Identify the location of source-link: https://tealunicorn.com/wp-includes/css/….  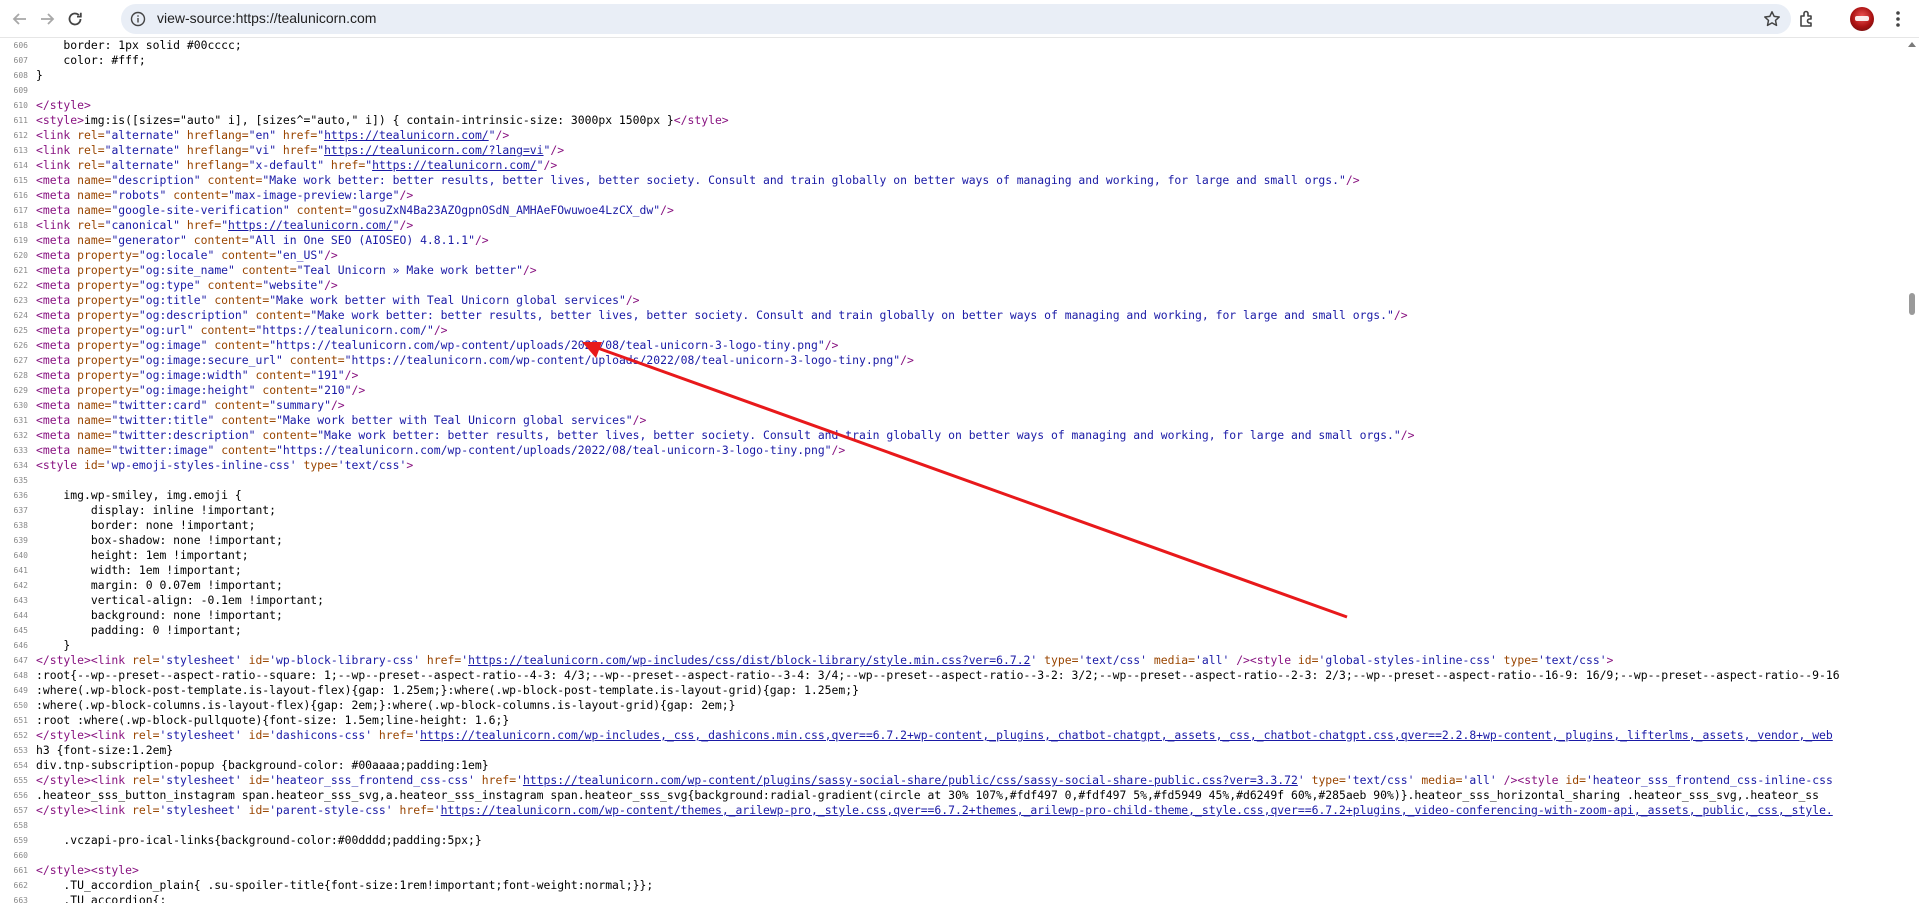
(749, 660).